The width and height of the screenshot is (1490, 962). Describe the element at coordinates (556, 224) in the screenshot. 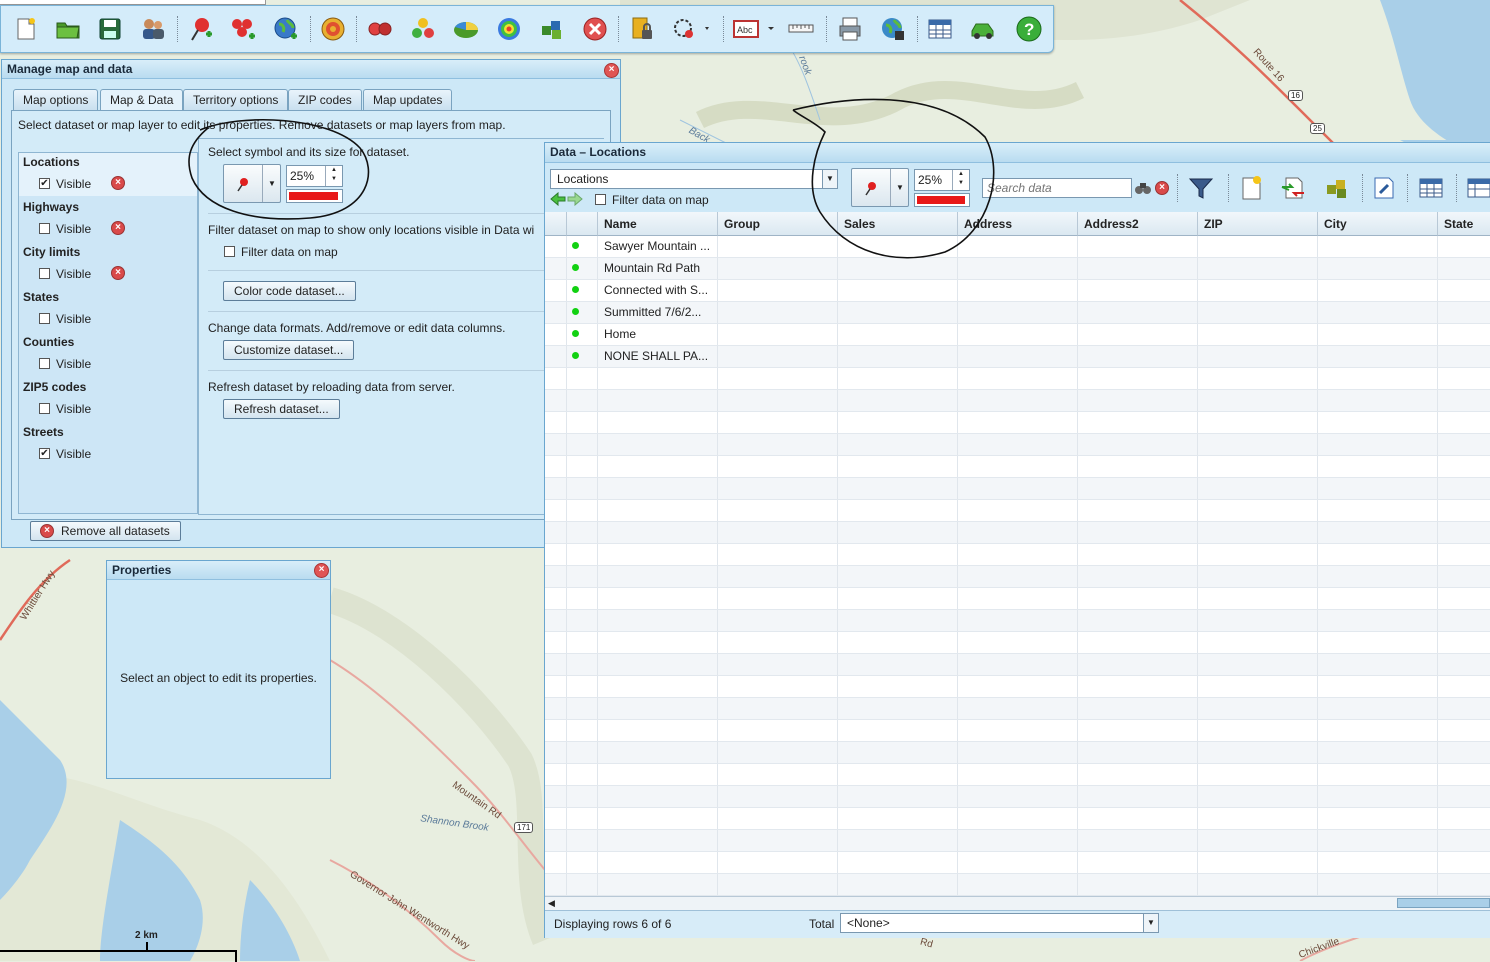

I see `grid-header-select` at that location.